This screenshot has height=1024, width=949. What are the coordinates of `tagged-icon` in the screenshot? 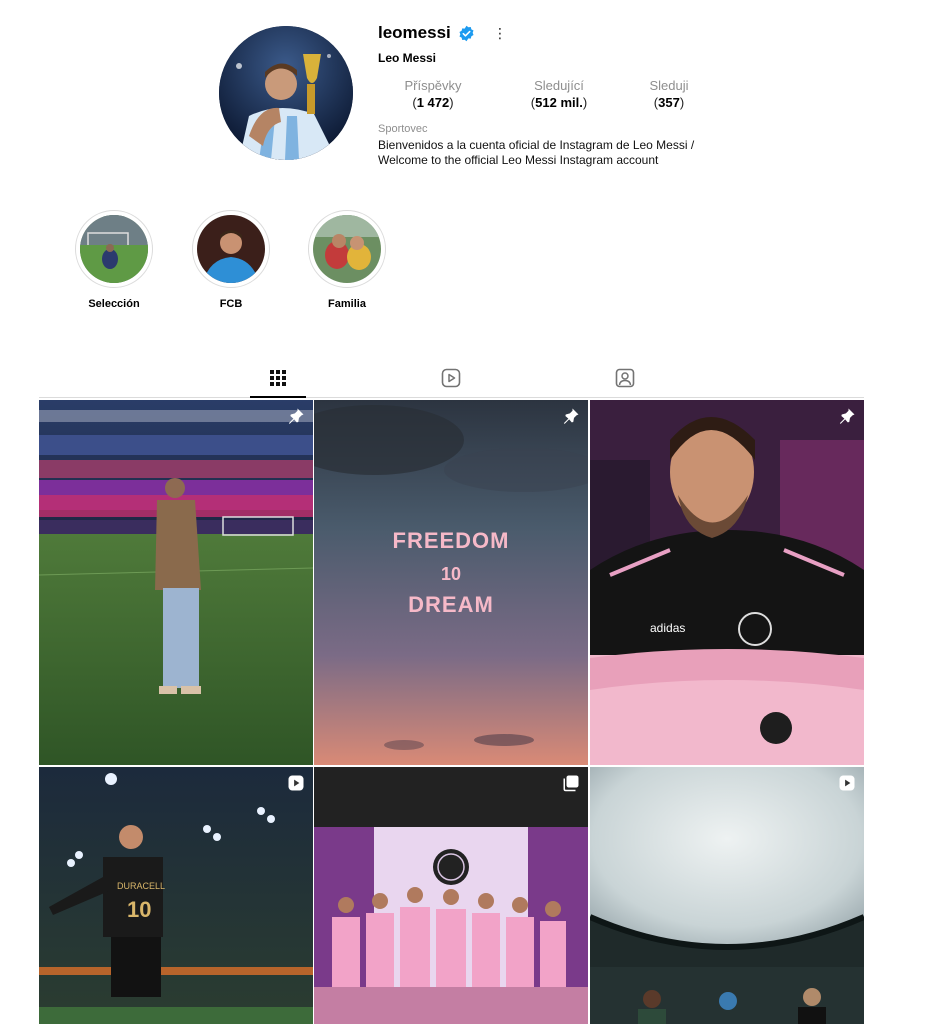 It's located at (625, 378).